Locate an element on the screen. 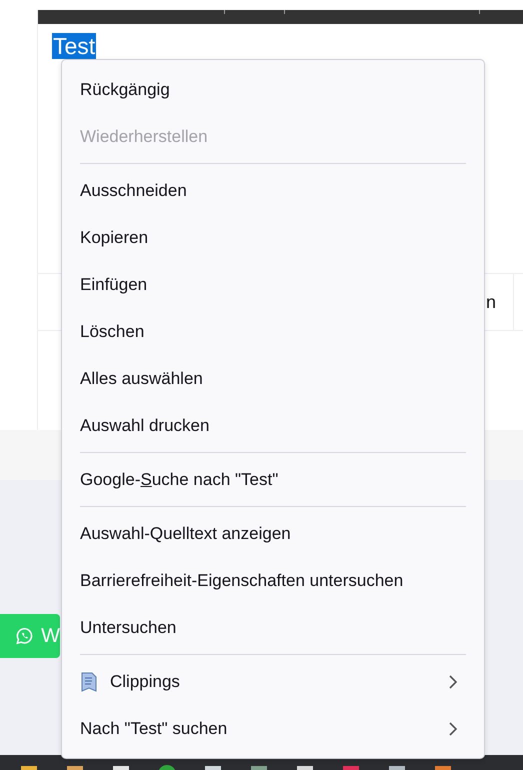  submenu-item: Nach "Test" suchen is located at coordinates (273, 728).